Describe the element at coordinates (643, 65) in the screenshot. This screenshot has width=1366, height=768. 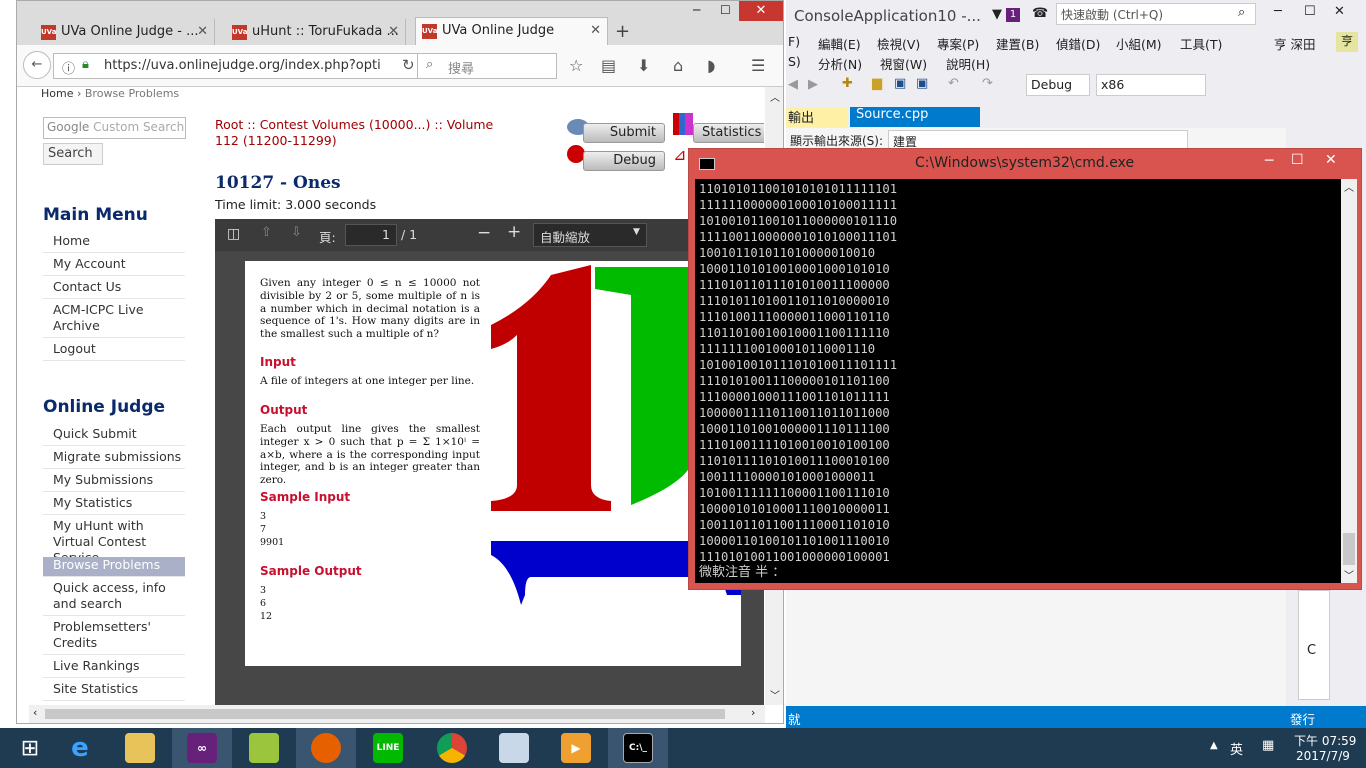
I see `download-icon: ⬇` at that location.